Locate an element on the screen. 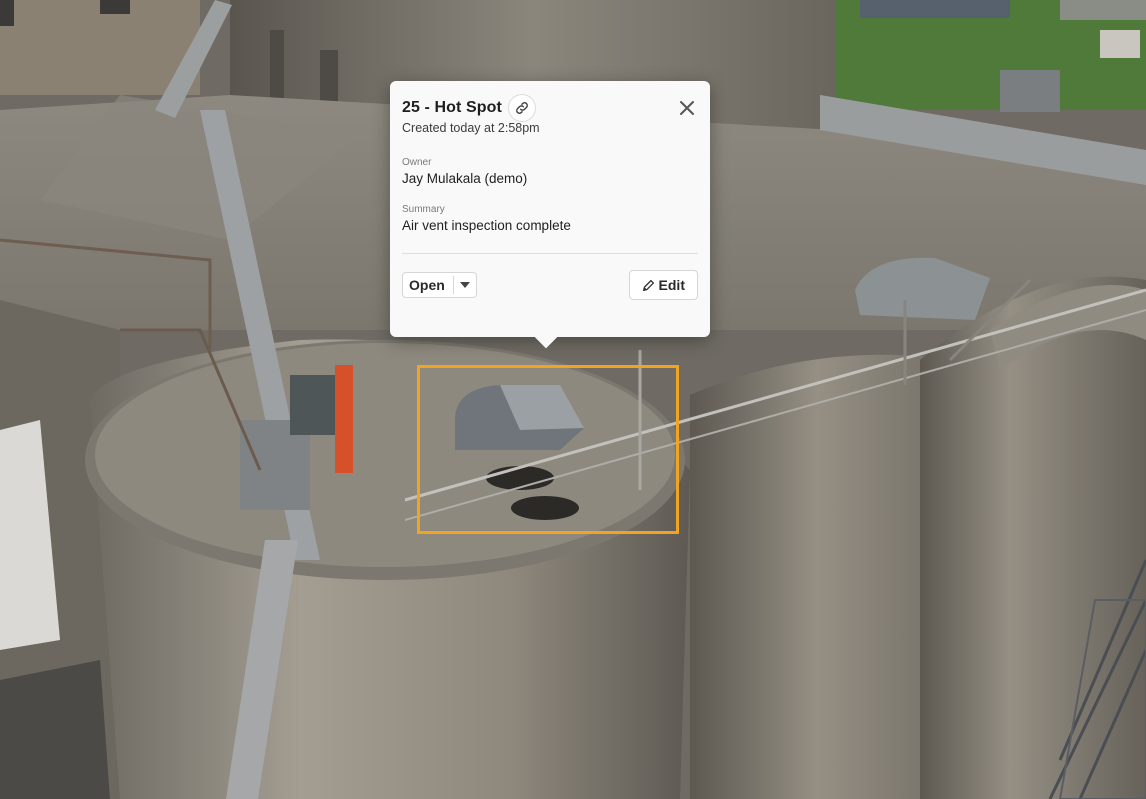 This screenshot has width=1146, height=799. close-button is located at coordinates (687, 108).